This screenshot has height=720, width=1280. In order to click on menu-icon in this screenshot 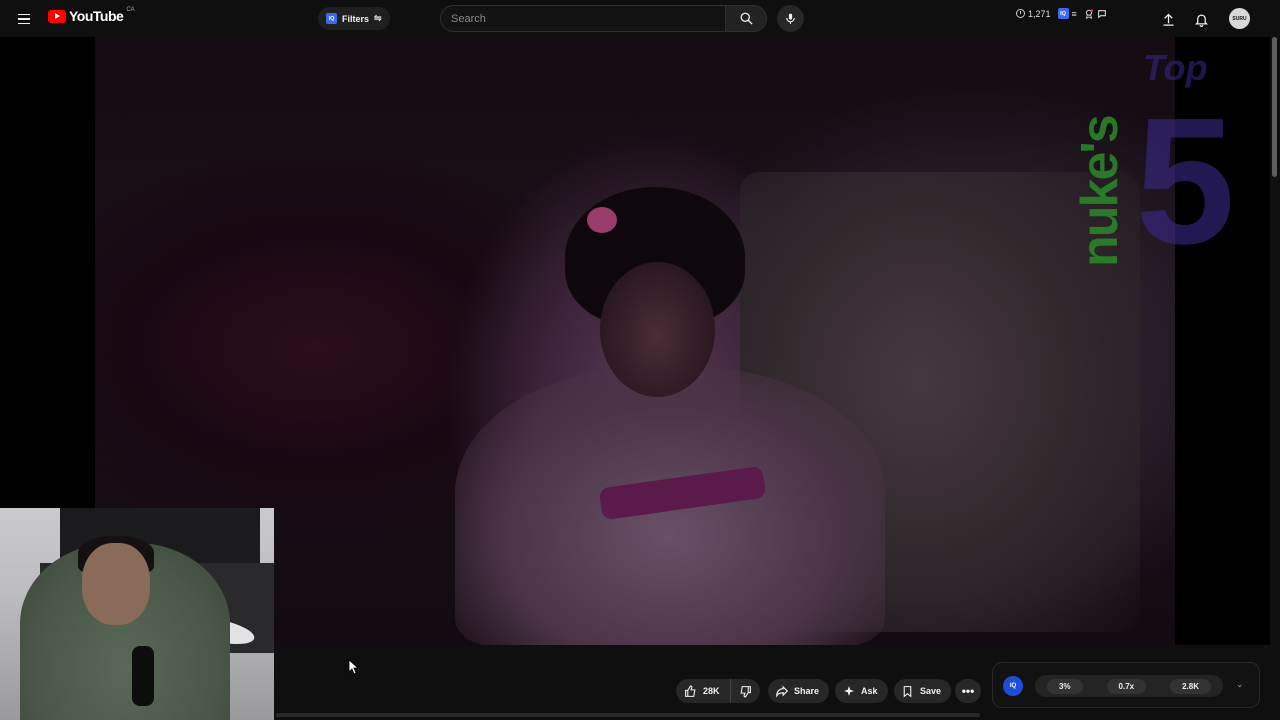, I will do `click(24, 19)`.